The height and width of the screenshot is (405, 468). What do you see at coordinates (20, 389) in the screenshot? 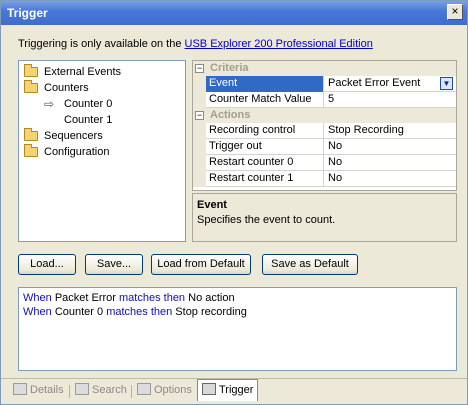
I see `details-icon` at bounding box center [20, 389].